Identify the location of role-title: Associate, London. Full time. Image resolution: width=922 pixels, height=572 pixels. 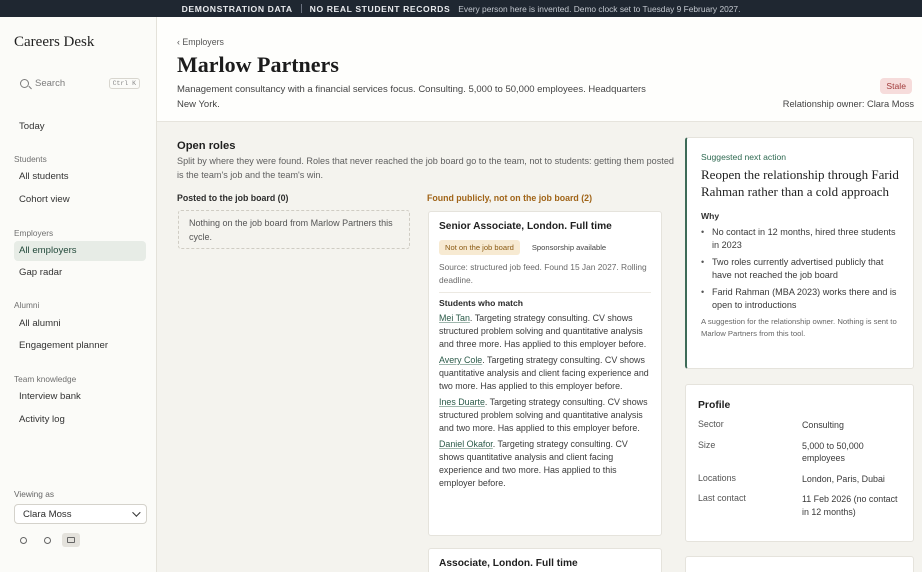
(508, 563).